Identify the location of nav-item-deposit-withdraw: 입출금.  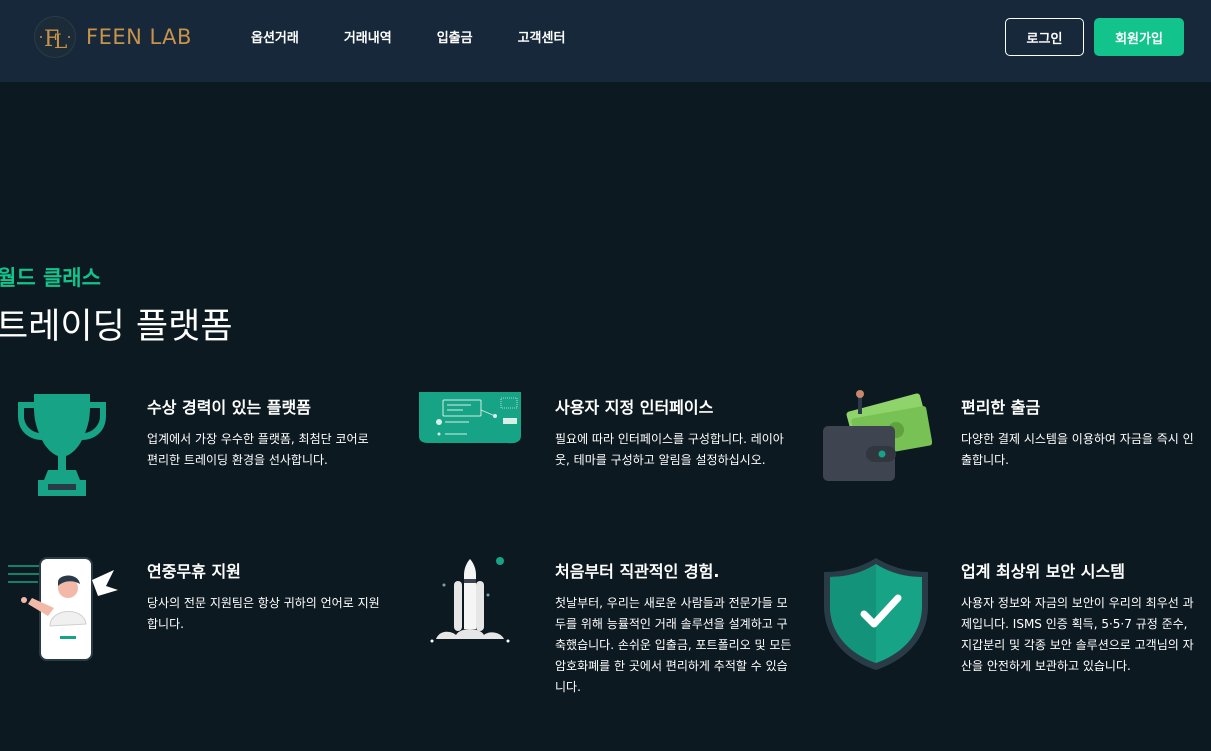
(455, 36).